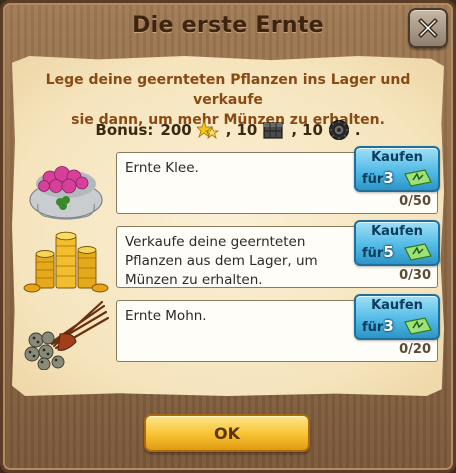  Describe the element at coordinates (415, 349) in the screenshot. I see `task-progress: 0/20` at that location.